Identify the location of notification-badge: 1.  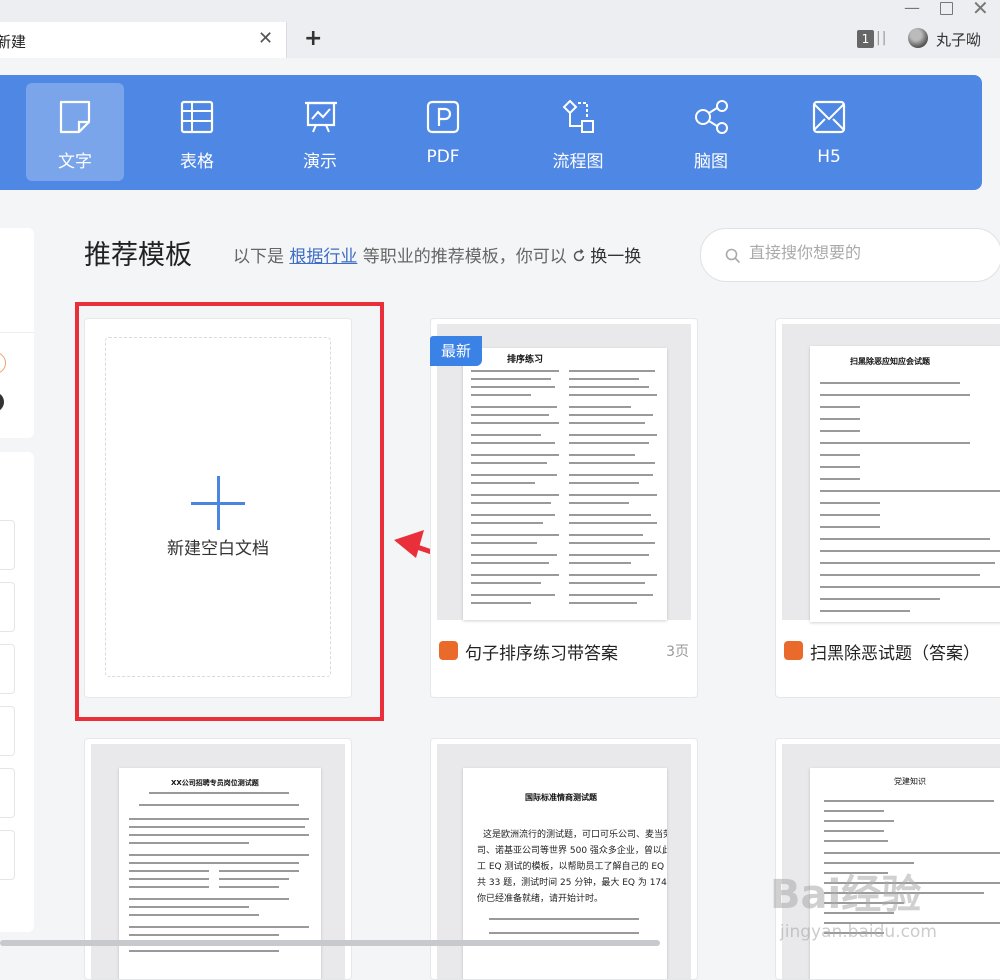
(865, 39).